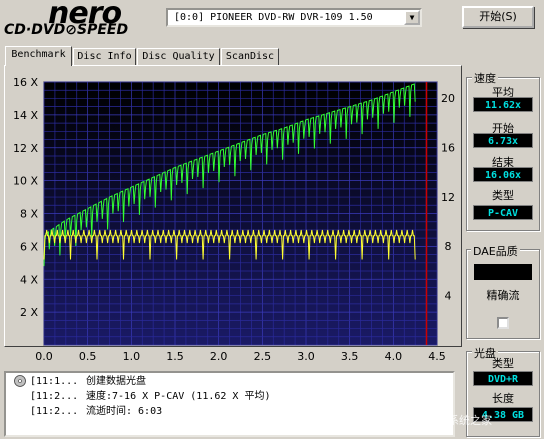 The width and height of the screenshot is (544, 439). I want to click on log-text: 速度:7-16 X P-CAV (11.62 X 平均), so click(178, 396).